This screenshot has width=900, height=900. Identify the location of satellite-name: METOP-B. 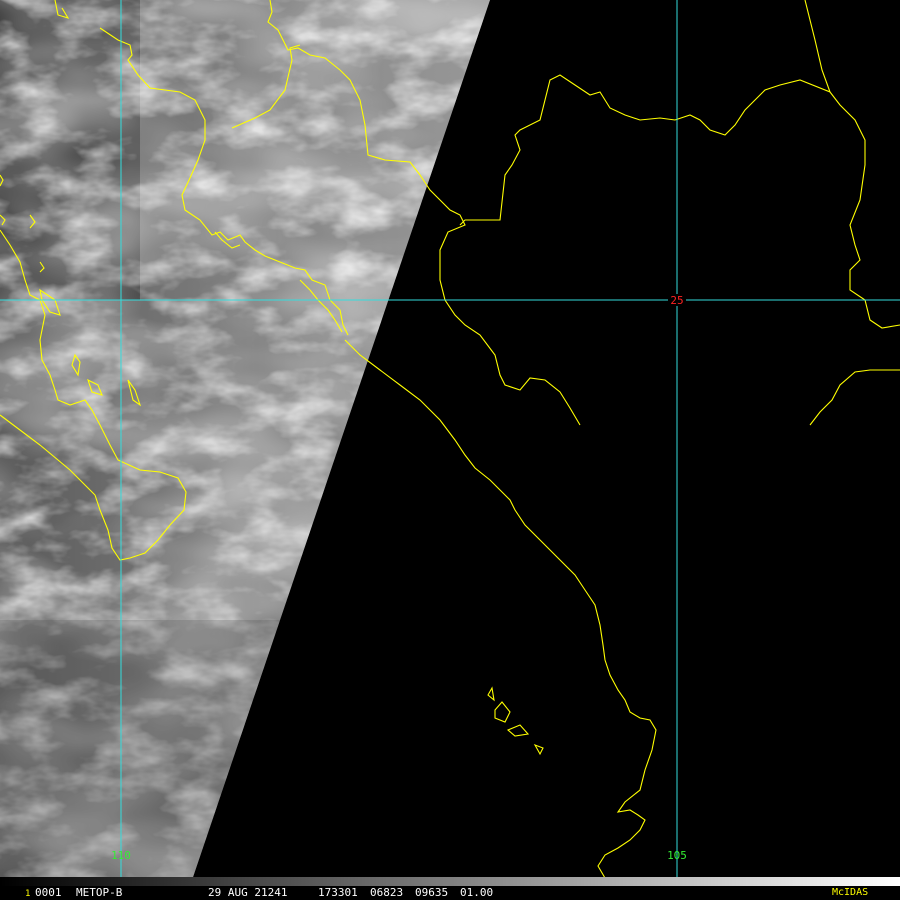
(99, 892).